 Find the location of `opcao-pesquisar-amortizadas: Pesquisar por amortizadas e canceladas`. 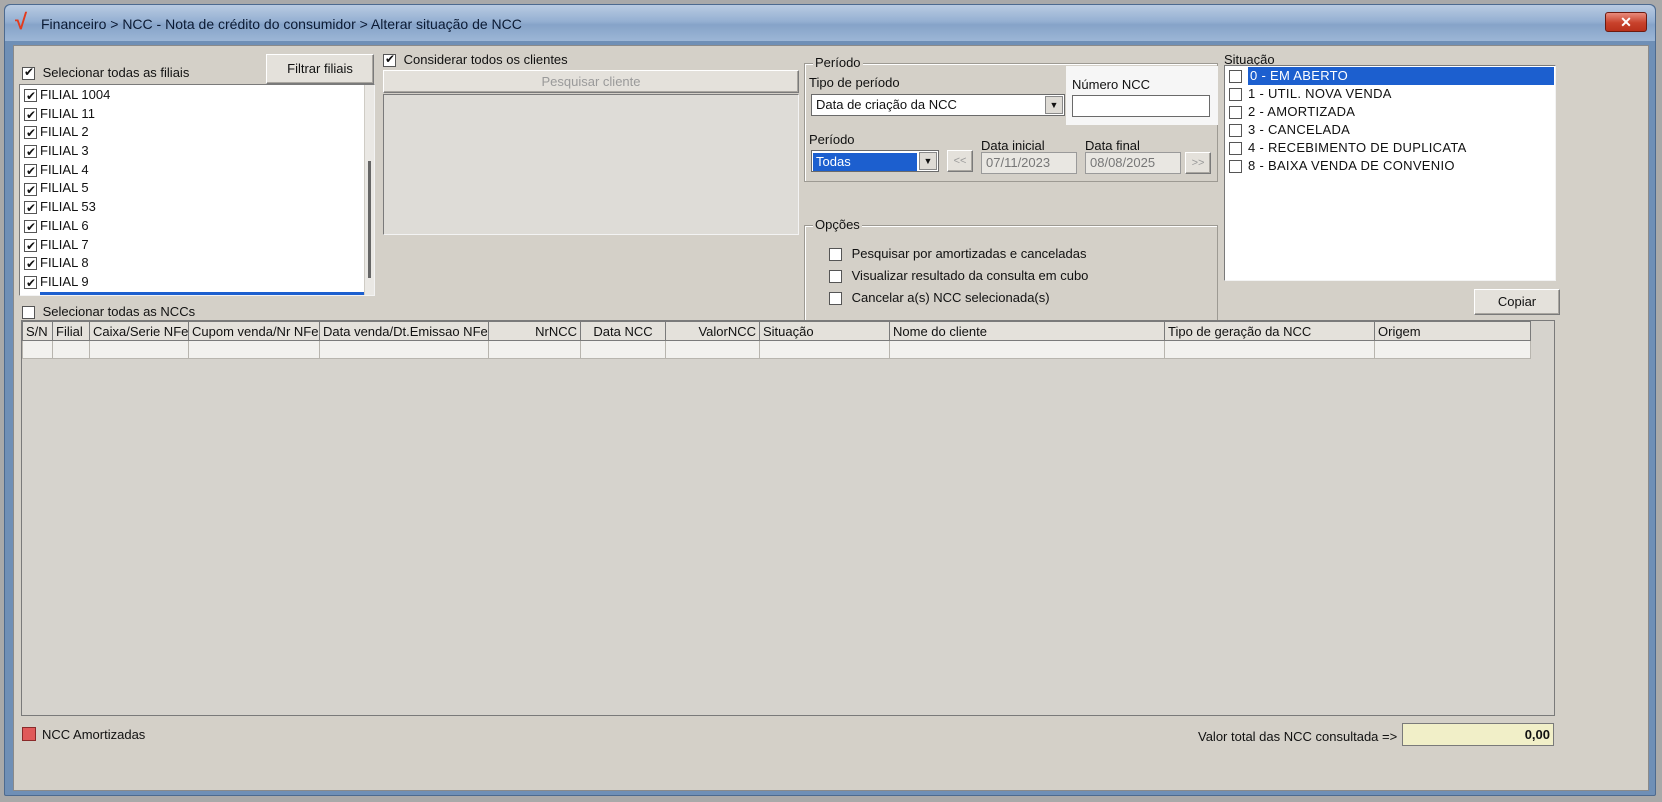

opcao-pesquisar-amortizadas: Pesquisar por amortizadas e canceladas is located at coordinates (957, 254).